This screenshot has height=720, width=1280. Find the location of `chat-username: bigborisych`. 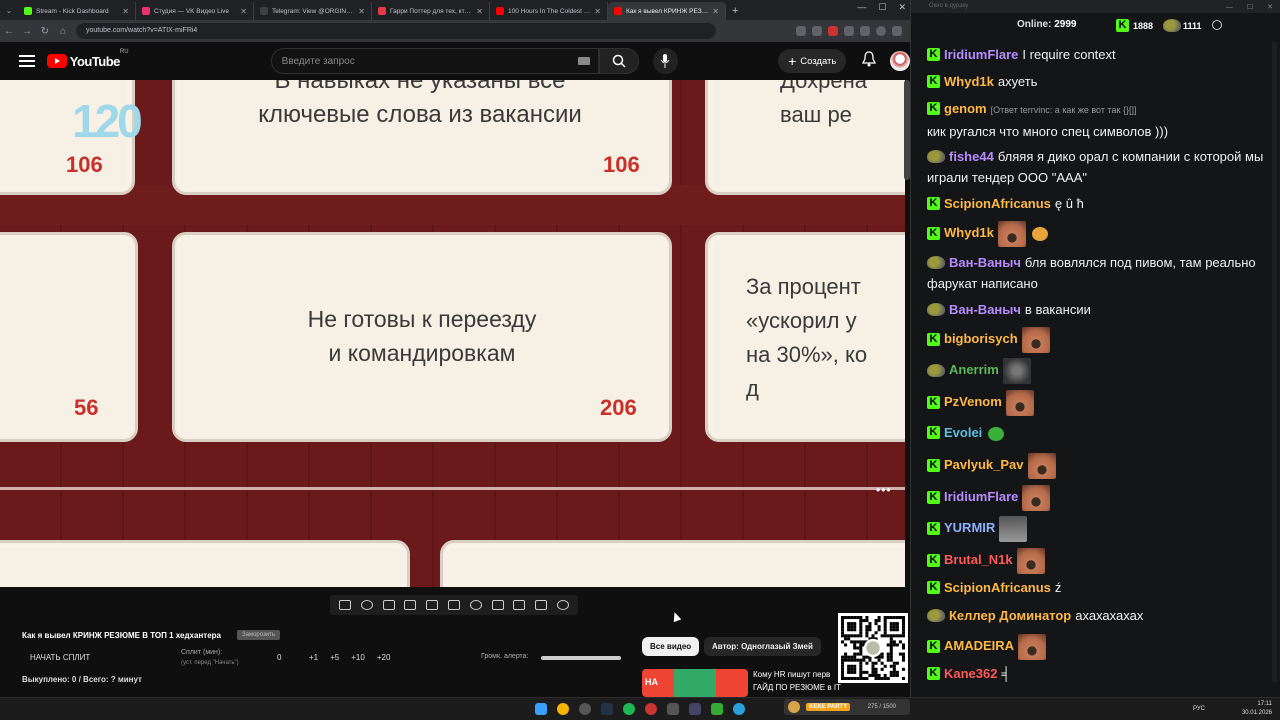

chat-username: bigborisych is located at coordinates (981, 338).